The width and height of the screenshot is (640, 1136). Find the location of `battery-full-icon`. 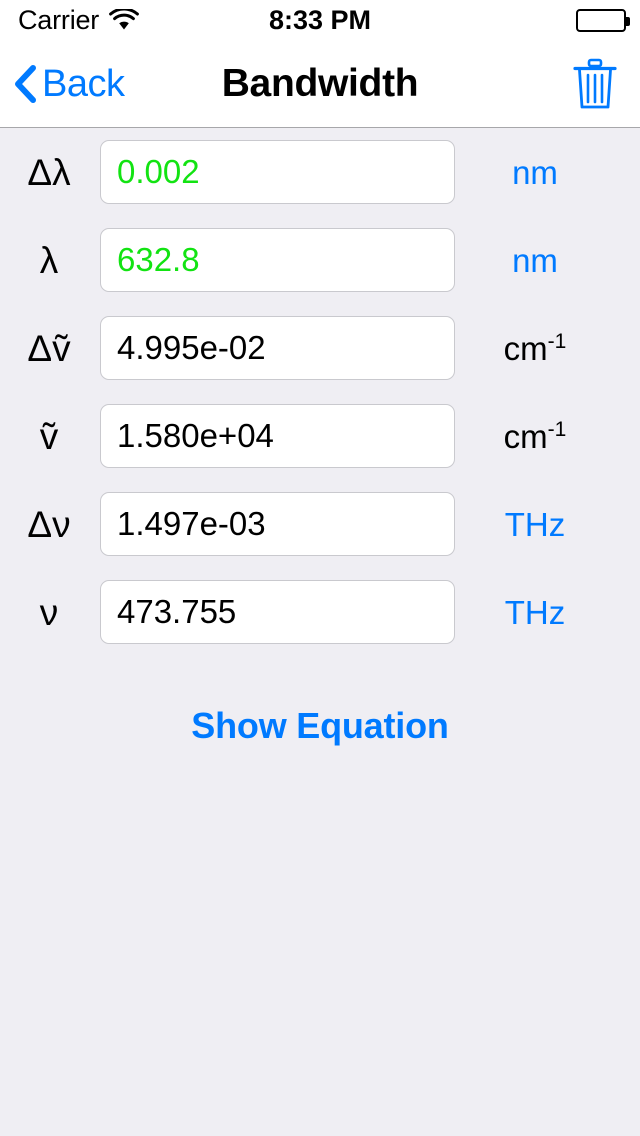

battery-full-icon is located at coordinates (603, 20).